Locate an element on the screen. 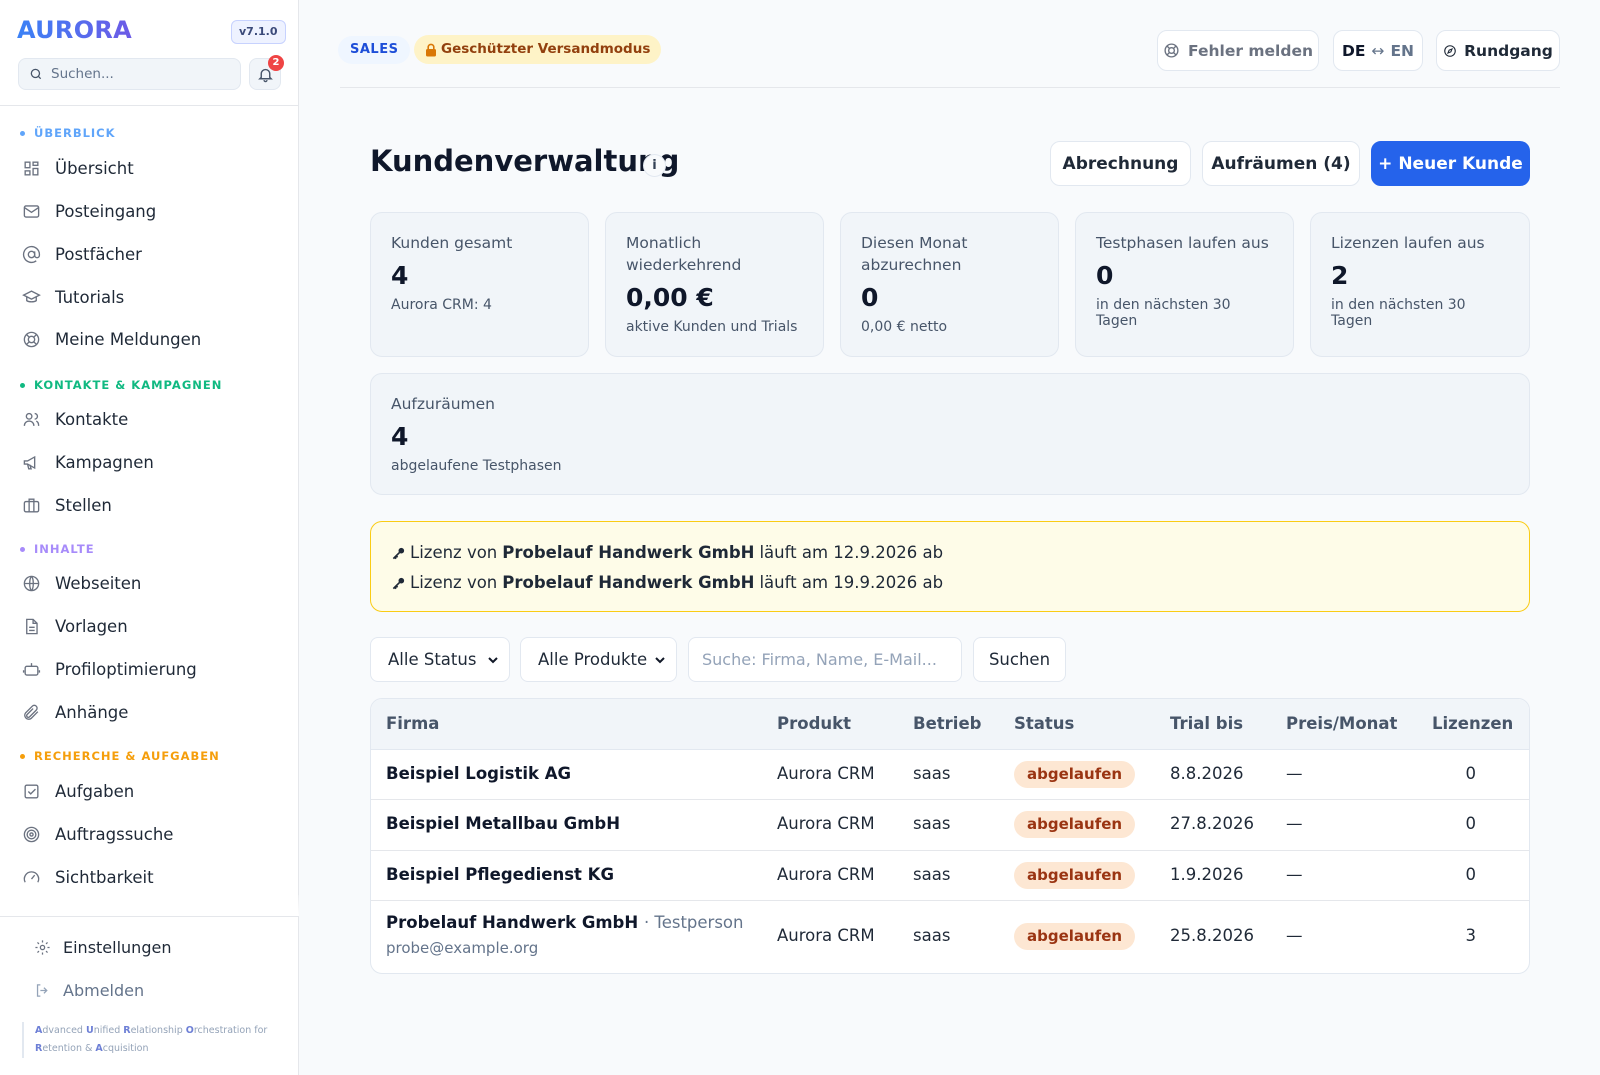  sidebar-item-kampagnen: Kampagnen is located at coordinates (88, 462).